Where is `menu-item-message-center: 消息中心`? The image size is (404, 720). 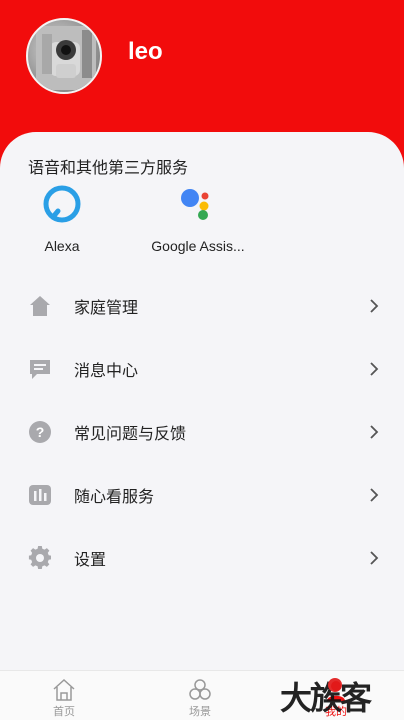 menu-item-message-center: 消息中心 is located at coordinates (202, 369).